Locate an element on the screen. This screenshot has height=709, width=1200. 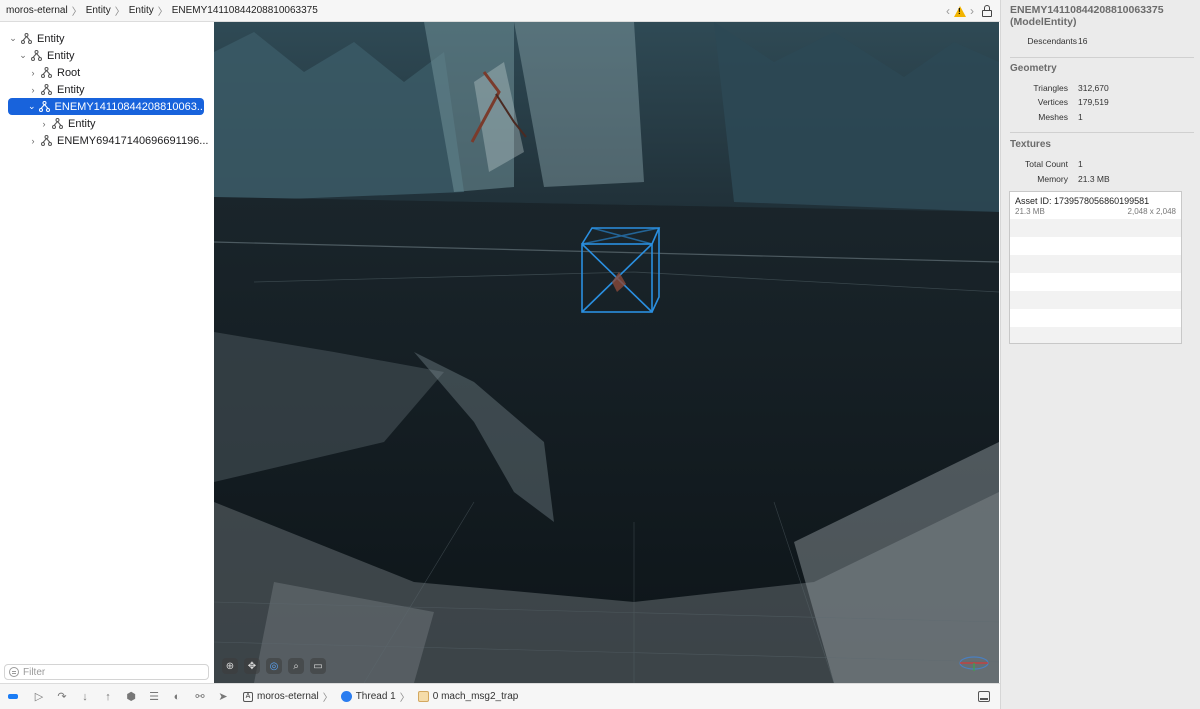
breadcrumb-selected-entity: ENEMY14110844208810063375 is located at coordinates (245, 10).